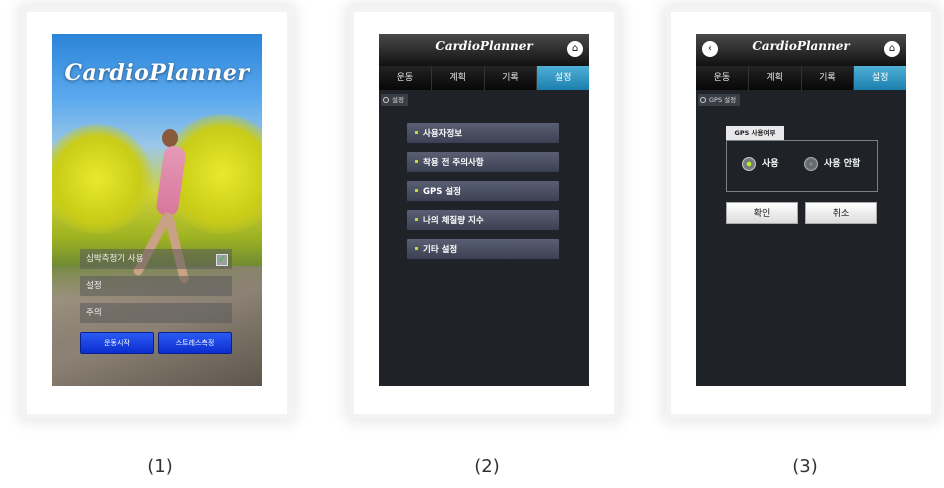 The width and height of the screenshot is (944, 488). I want to click on stress-measure-button: 스트레스측정, so click(195, 343).